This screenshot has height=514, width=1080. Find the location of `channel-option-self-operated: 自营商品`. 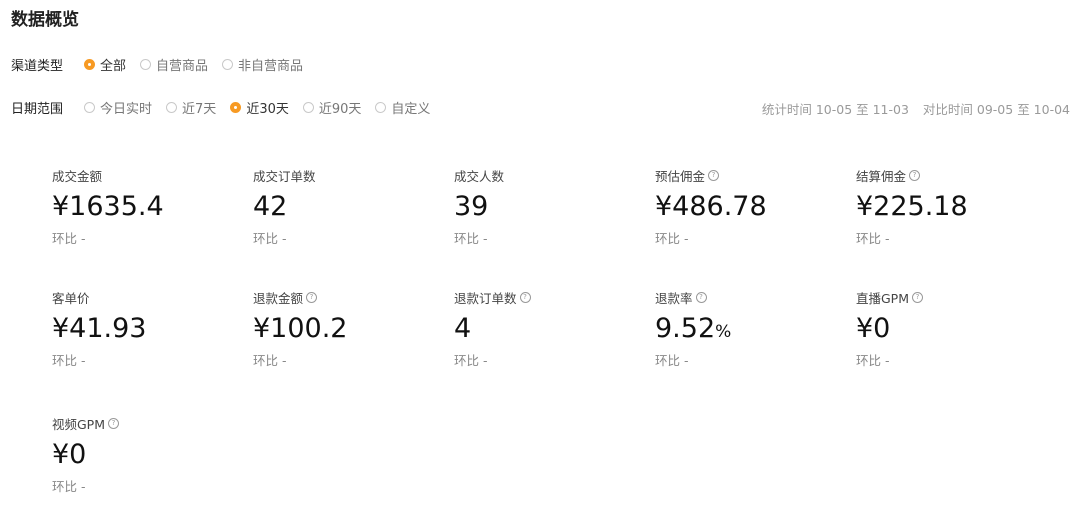

channel-option-self-operated: 自营商品 is located at coordinates (174, 64).